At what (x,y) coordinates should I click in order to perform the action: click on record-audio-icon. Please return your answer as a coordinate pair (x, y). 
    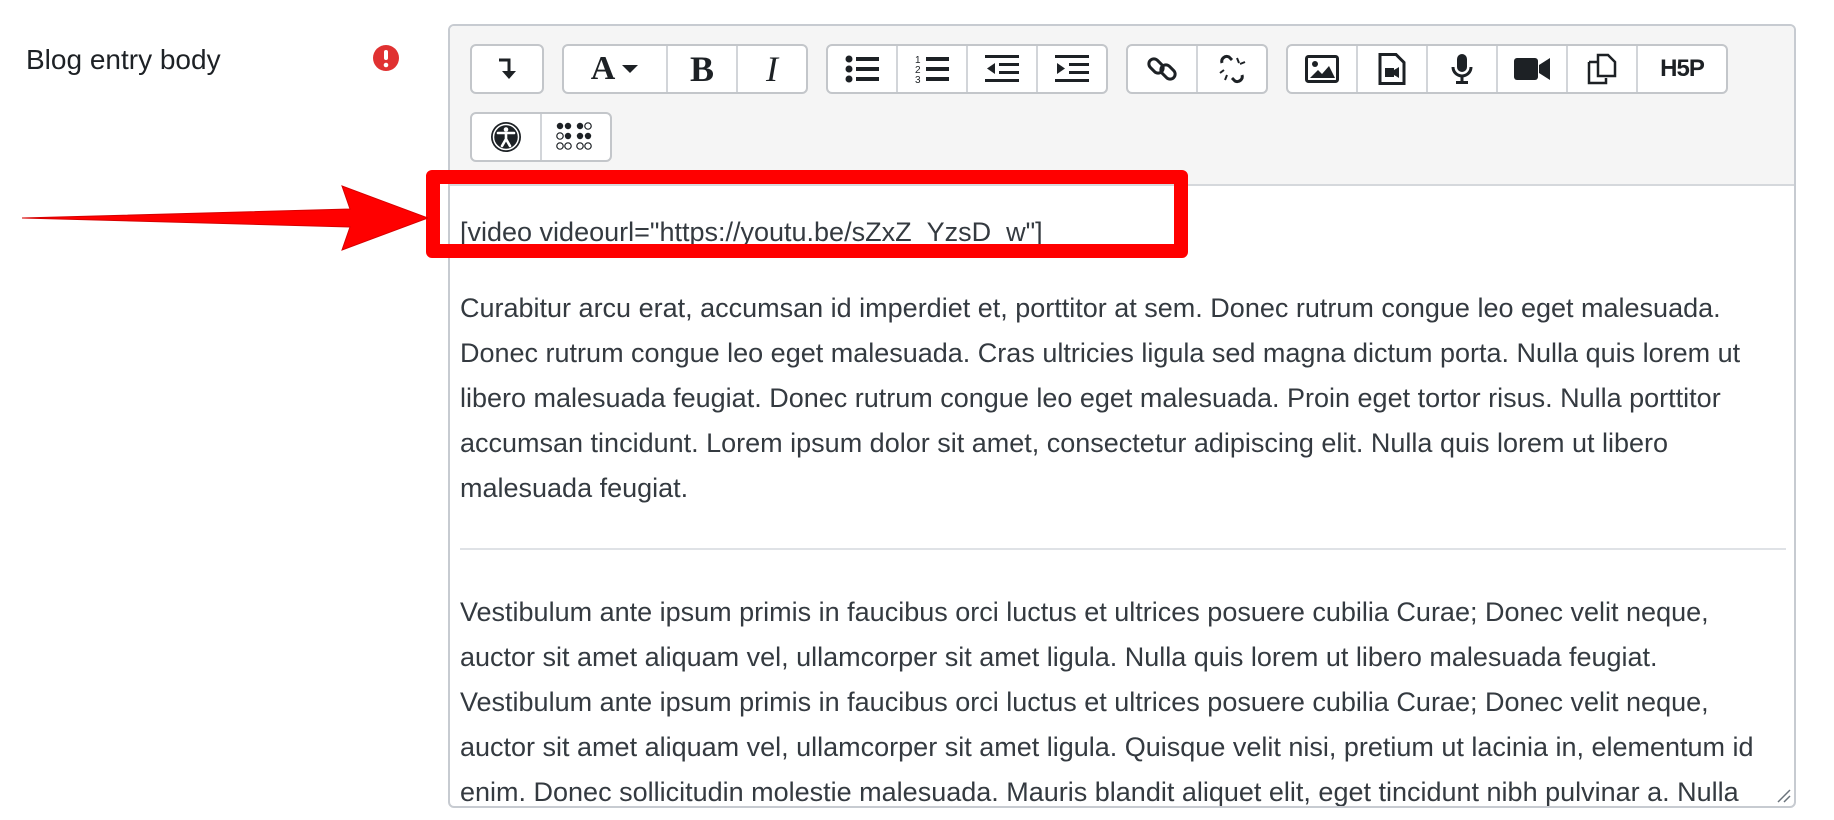
    Looking at the image, I should click on (1462, 69).